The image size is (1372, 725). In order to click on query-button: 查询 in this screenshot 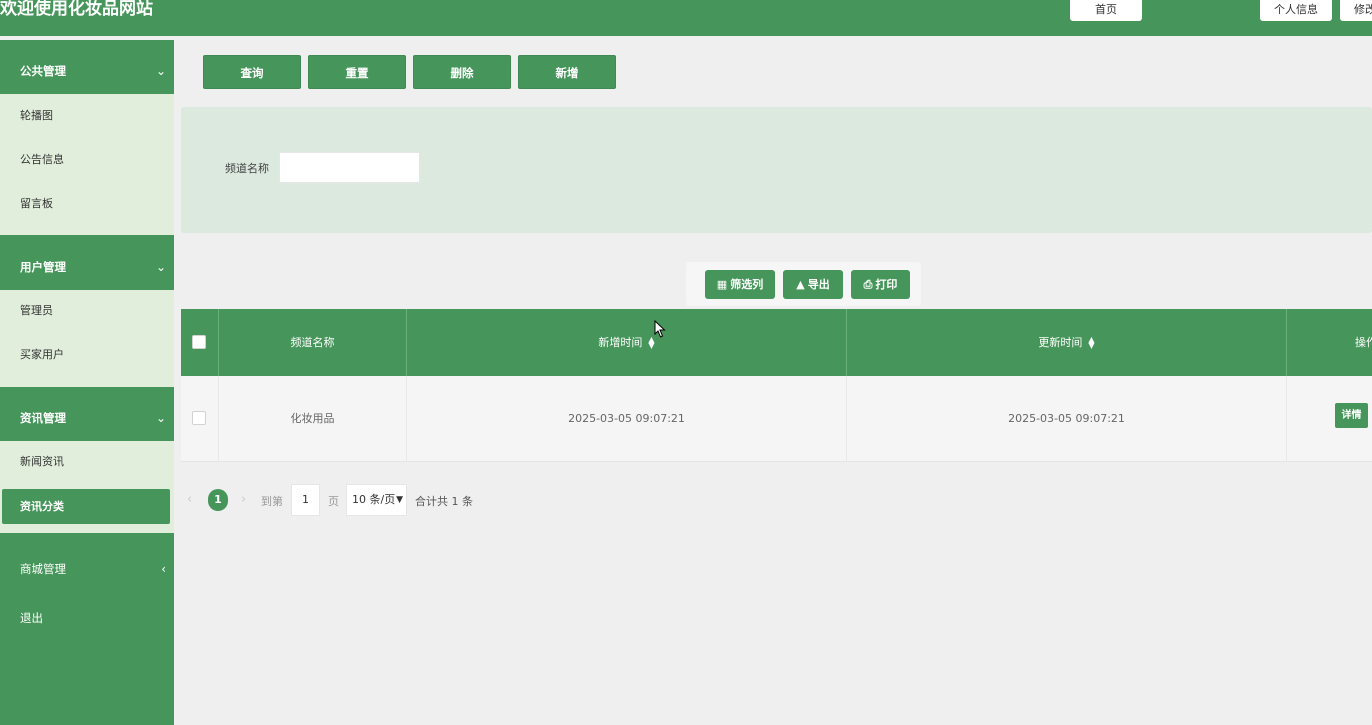, I will do `click(252, 72)`.